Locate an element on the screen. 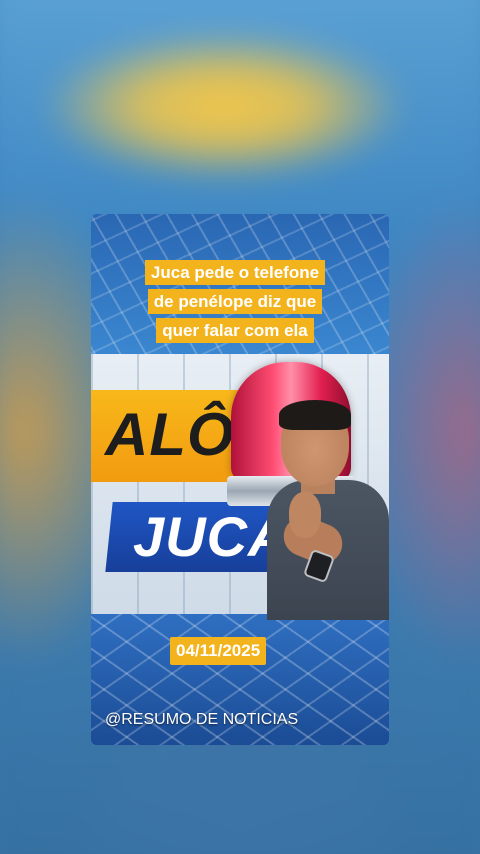  channel-watermark: @RESUMO DE NOTICIAS is located at coordinates (202, 719).